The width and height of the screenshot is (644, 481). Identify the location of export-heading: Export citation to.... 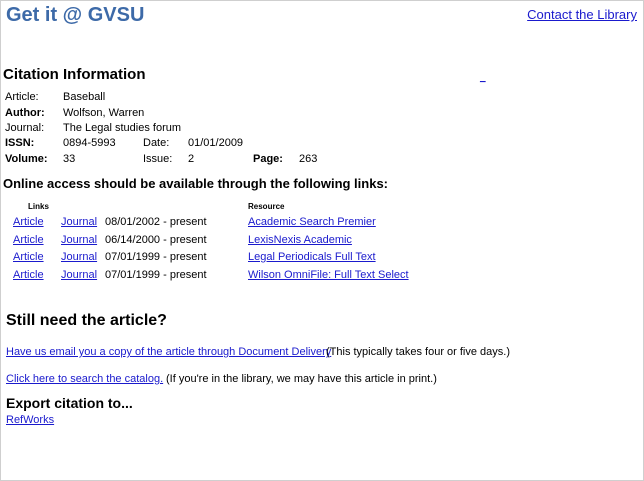
(69, 403).